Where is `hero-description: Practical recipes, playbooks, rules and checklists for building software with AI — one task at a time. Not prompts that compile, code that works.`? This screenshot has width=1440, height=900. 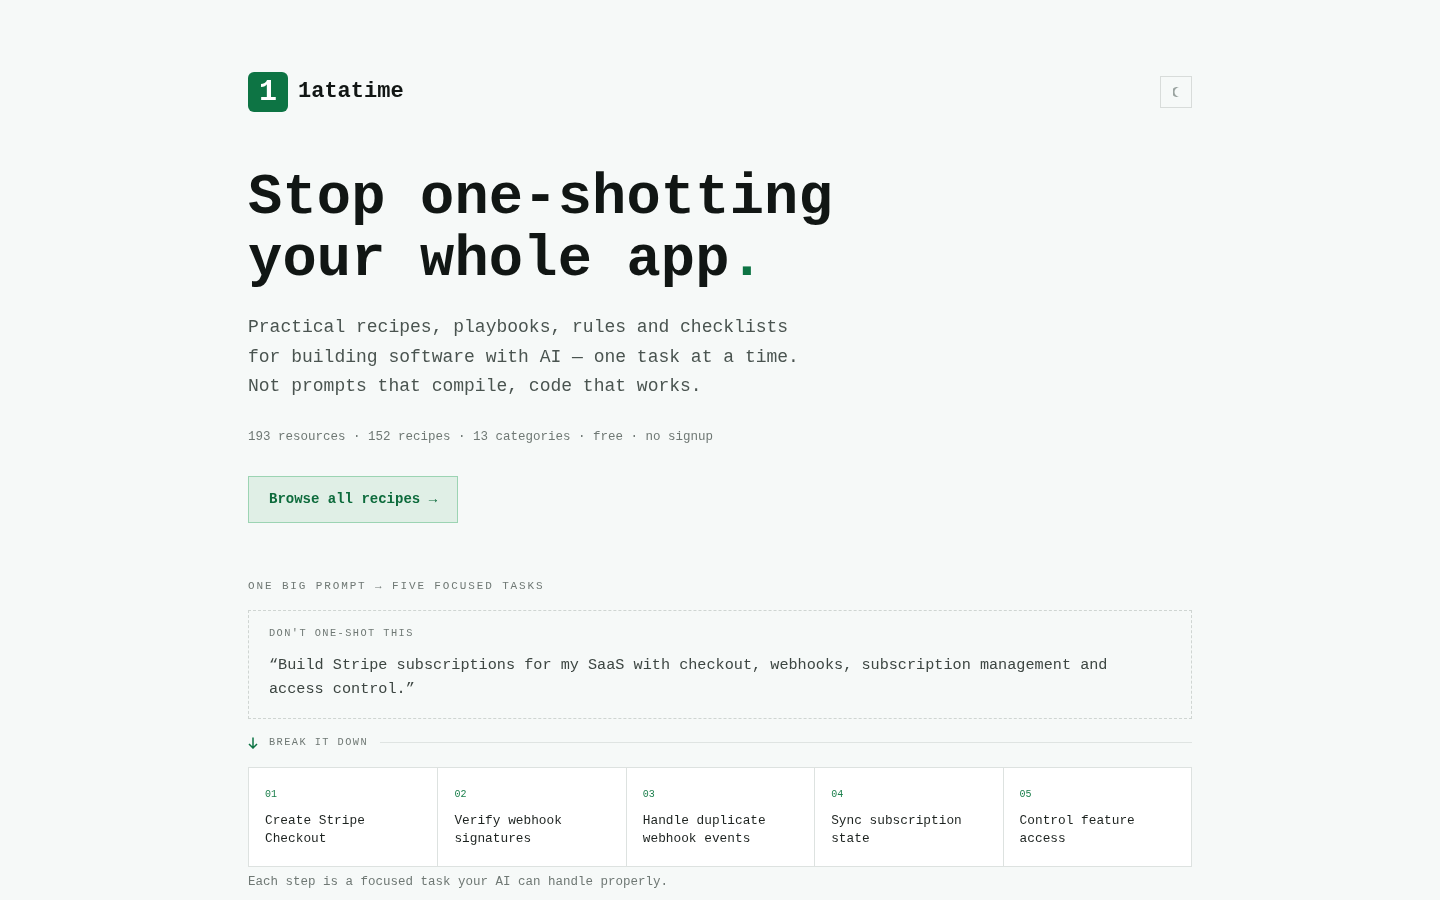
hero-description: Practical recipes, playbooks, rules and checklists for building software with AI — one task at a time. Not prompts that compile, code that works. is located at coordinates (524, 357).